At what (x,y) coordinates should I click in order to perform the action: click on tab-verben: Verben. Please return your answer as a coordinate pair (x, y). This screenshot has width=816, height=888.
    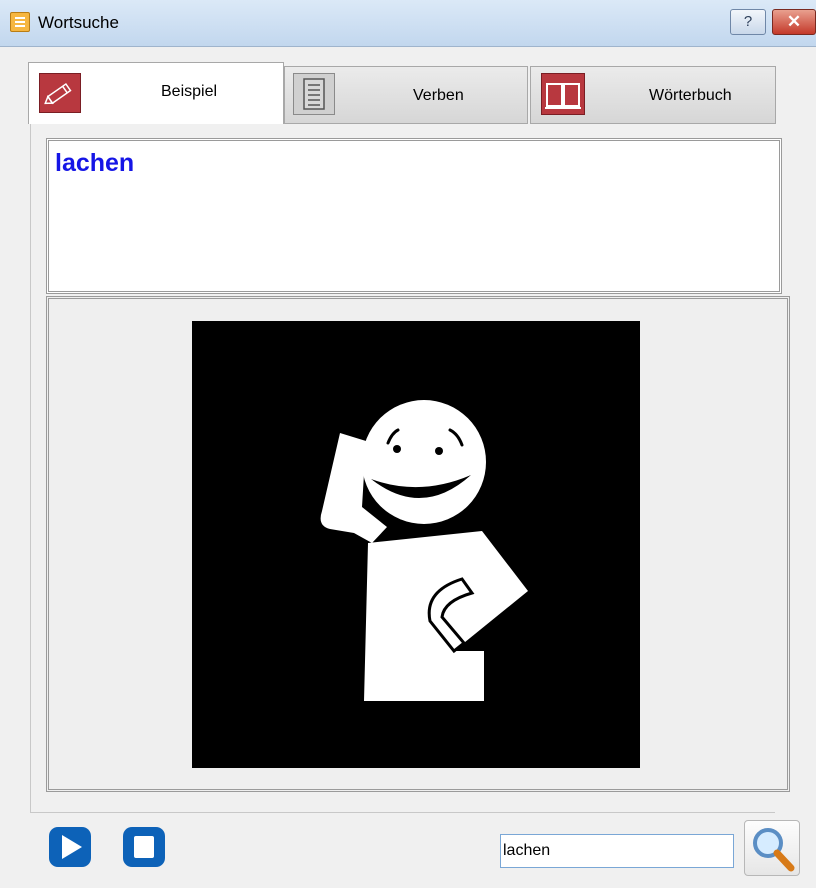
    Looking at the image, I should click on (406, 95).